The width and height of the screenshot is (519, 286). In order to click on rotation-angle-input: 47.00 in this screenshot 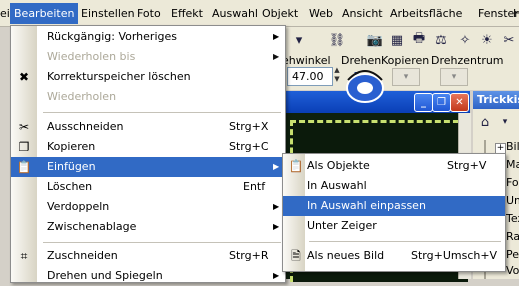, I will do `click(310, 76)`.